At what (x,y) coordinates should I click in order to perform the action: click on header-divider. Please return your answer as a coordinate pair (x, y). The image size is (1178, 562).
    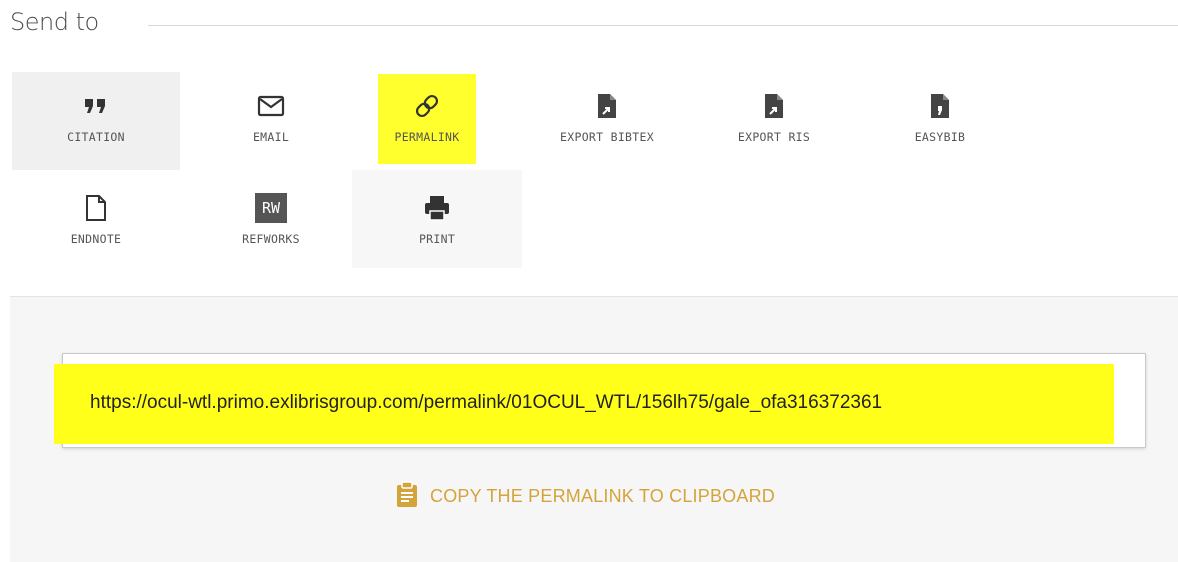
    Looking at the image, I should click on (663, 25).